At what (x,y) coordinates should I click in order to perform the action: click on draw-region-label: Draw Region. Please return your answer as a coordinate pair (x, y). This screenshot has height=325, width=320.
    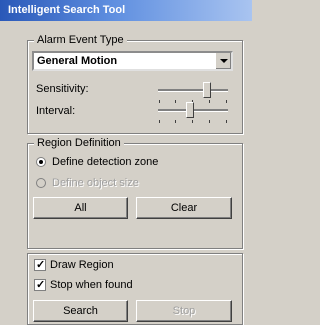
    Looking at the image, I should click on (82, 265).